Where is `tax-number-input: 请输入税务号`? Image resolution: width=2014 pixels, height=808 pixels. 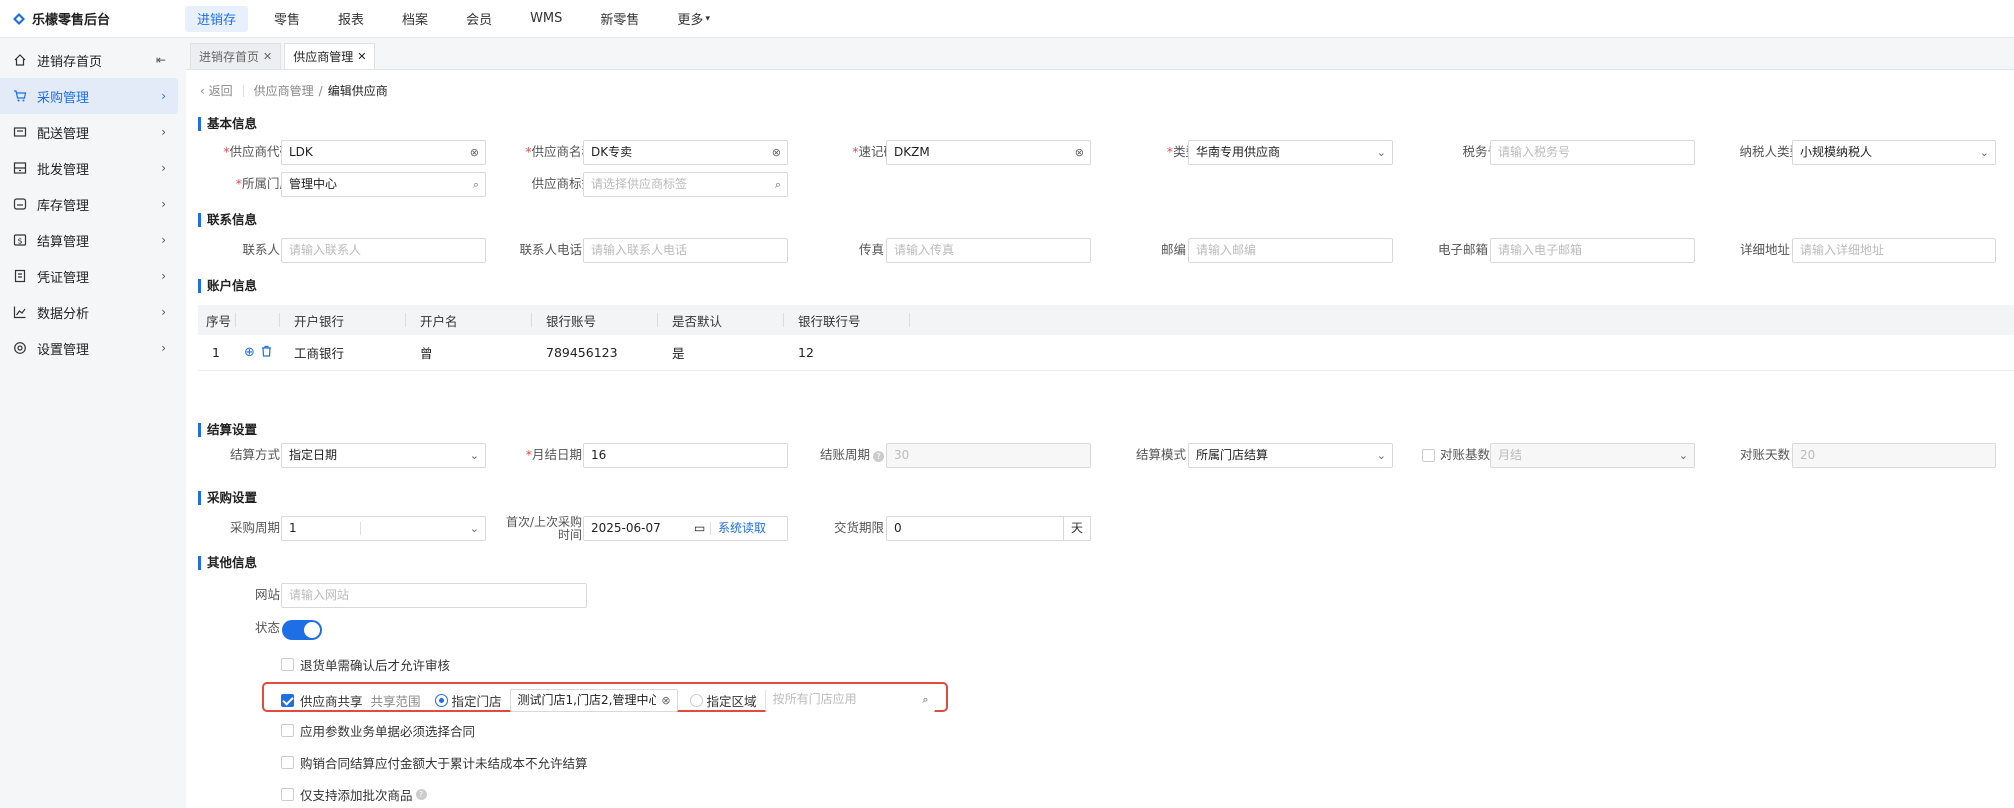
tax-number-input: 请输入税务号 is located at coordinates (1592, 152).